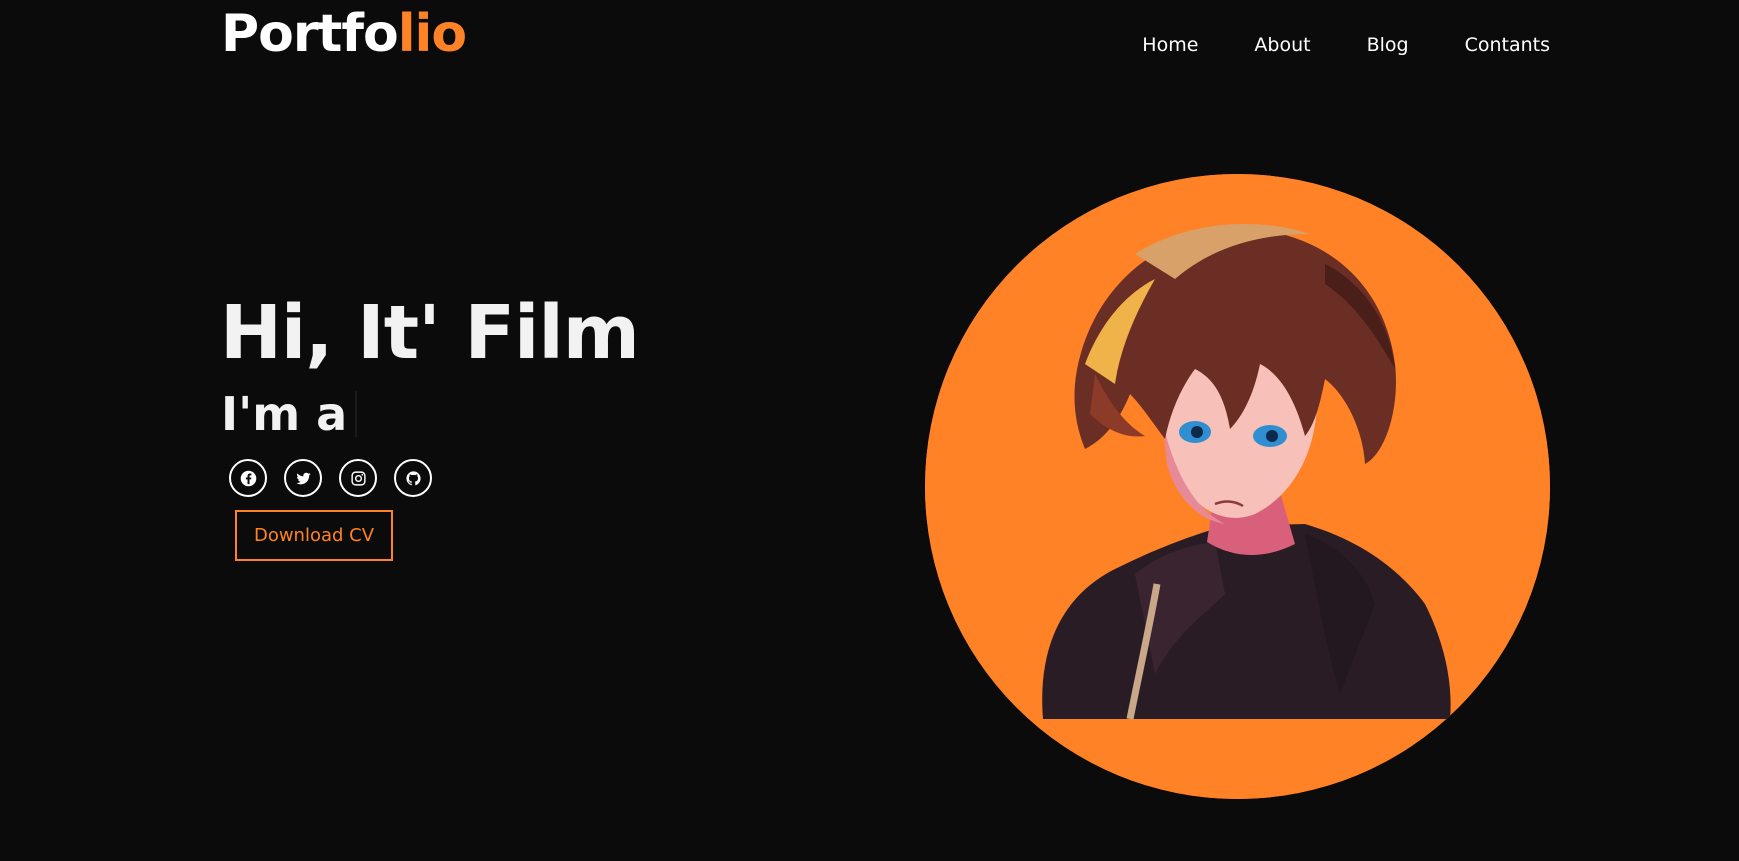 The image size is (1739, 861). Describe the element at coordinates (432, 34) in the screenshot. I see `logo-accent-text: lio` at that location.